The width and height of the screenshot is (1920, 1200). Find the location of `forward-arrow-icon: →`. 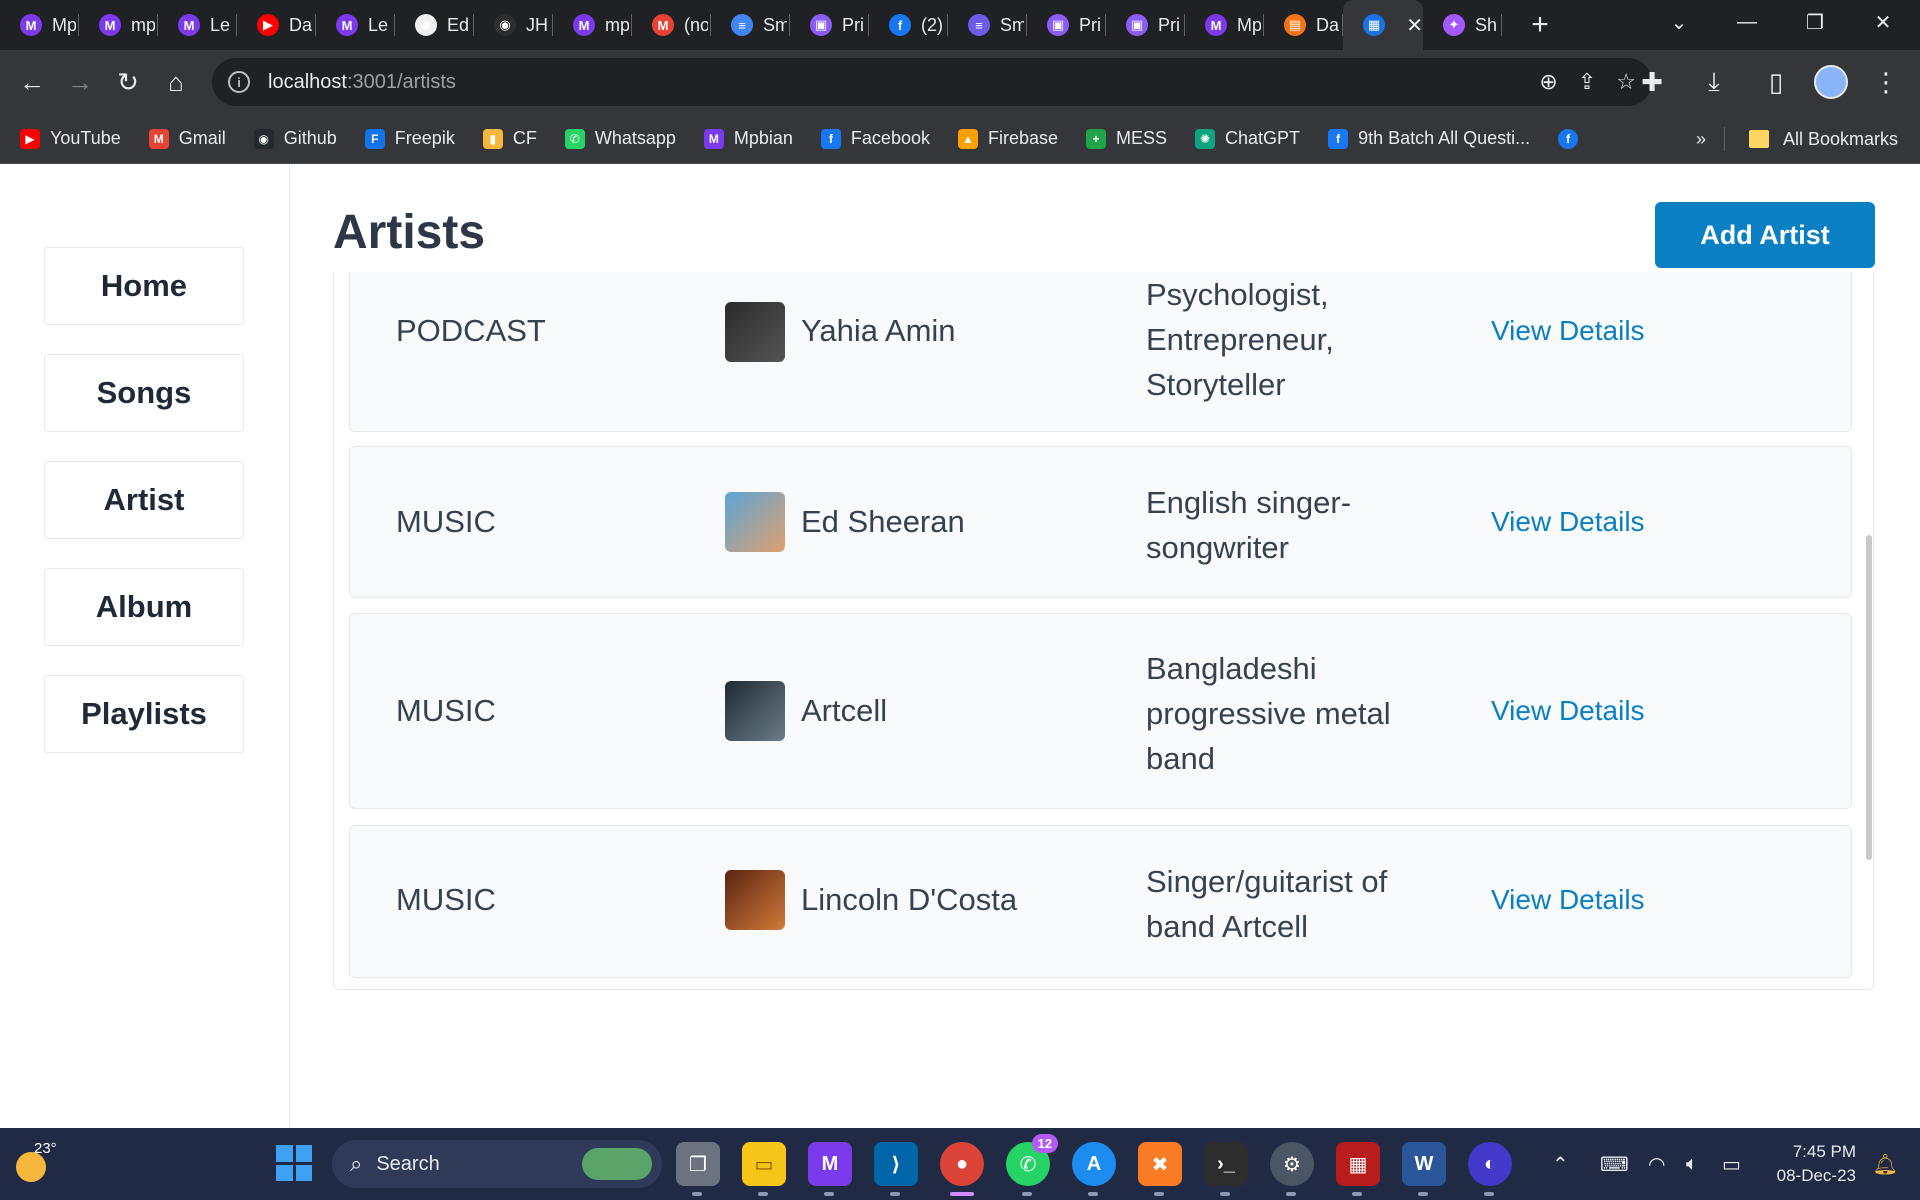

forward-arrow-icon: → is located at coordinates (80, 82).